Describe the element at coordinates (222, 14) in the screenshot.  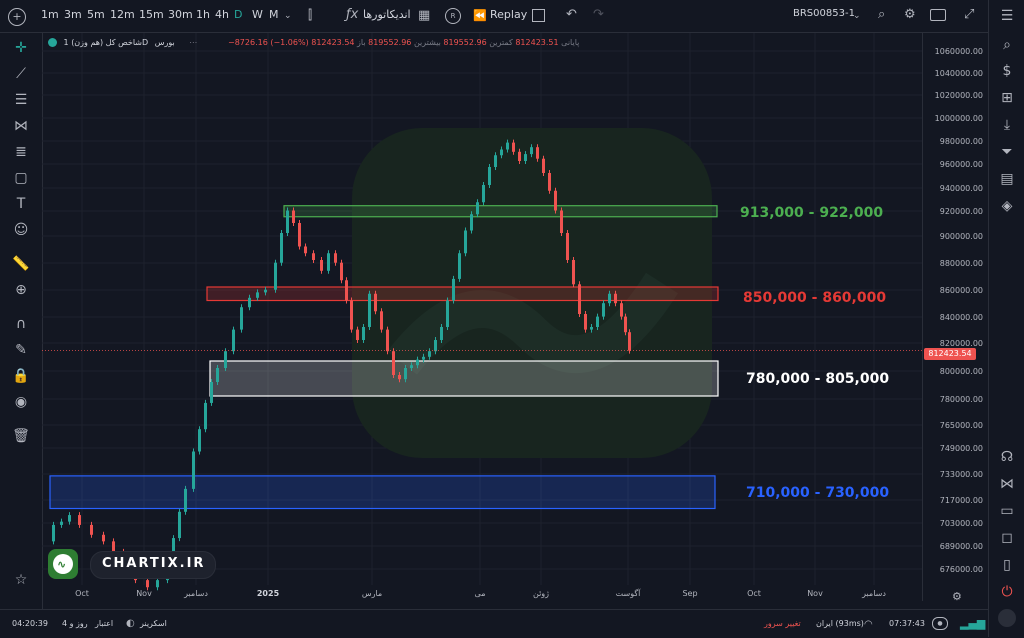
I see `interval-4h: 4h` at that location.